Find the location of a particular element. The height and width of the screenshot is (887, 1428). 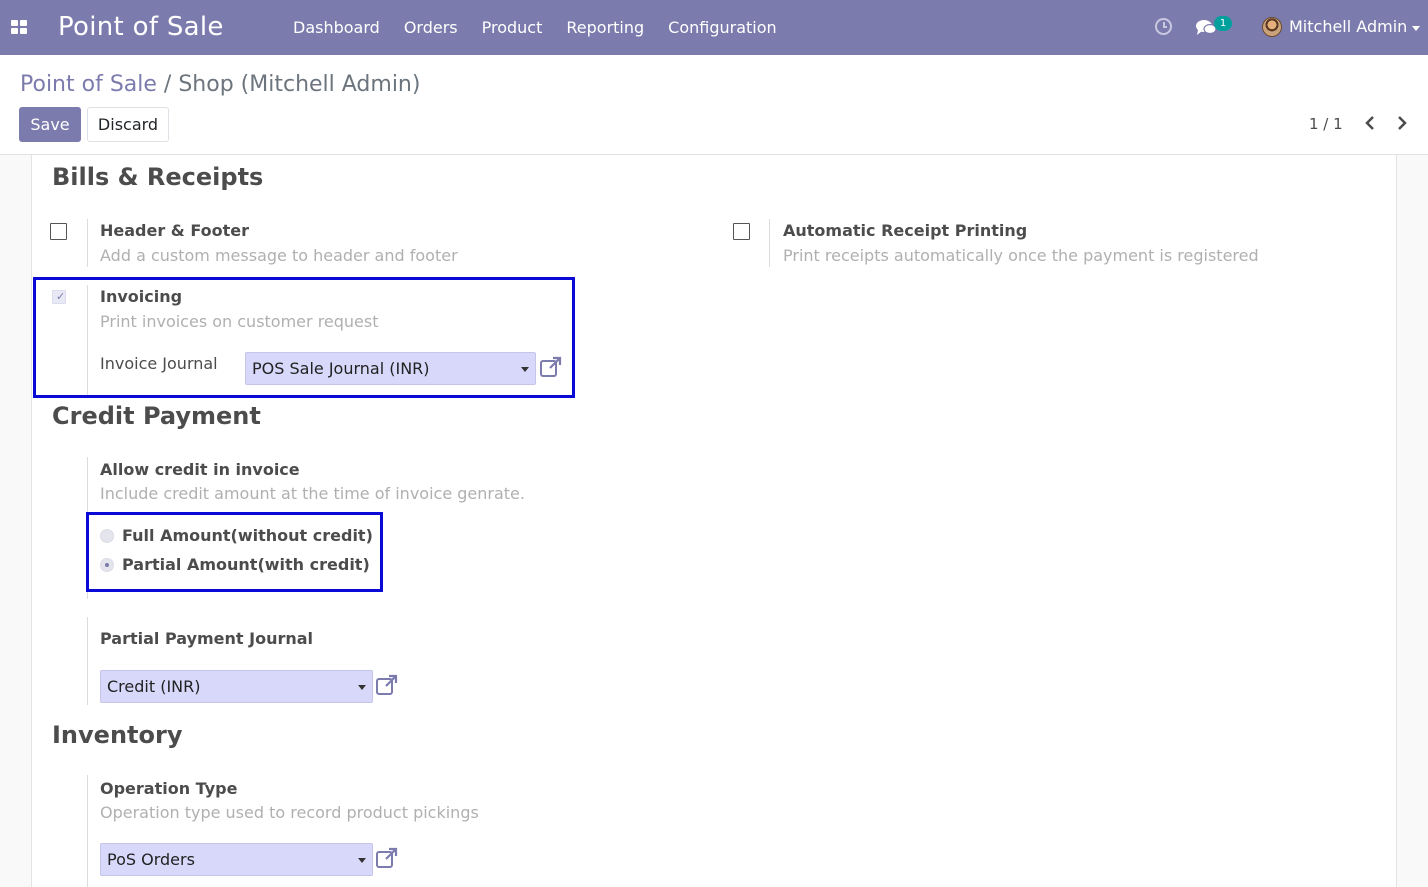

breadcrumb: Point of Sale / Shop (Mitchell Admin) is located at coordinates (220, 84).